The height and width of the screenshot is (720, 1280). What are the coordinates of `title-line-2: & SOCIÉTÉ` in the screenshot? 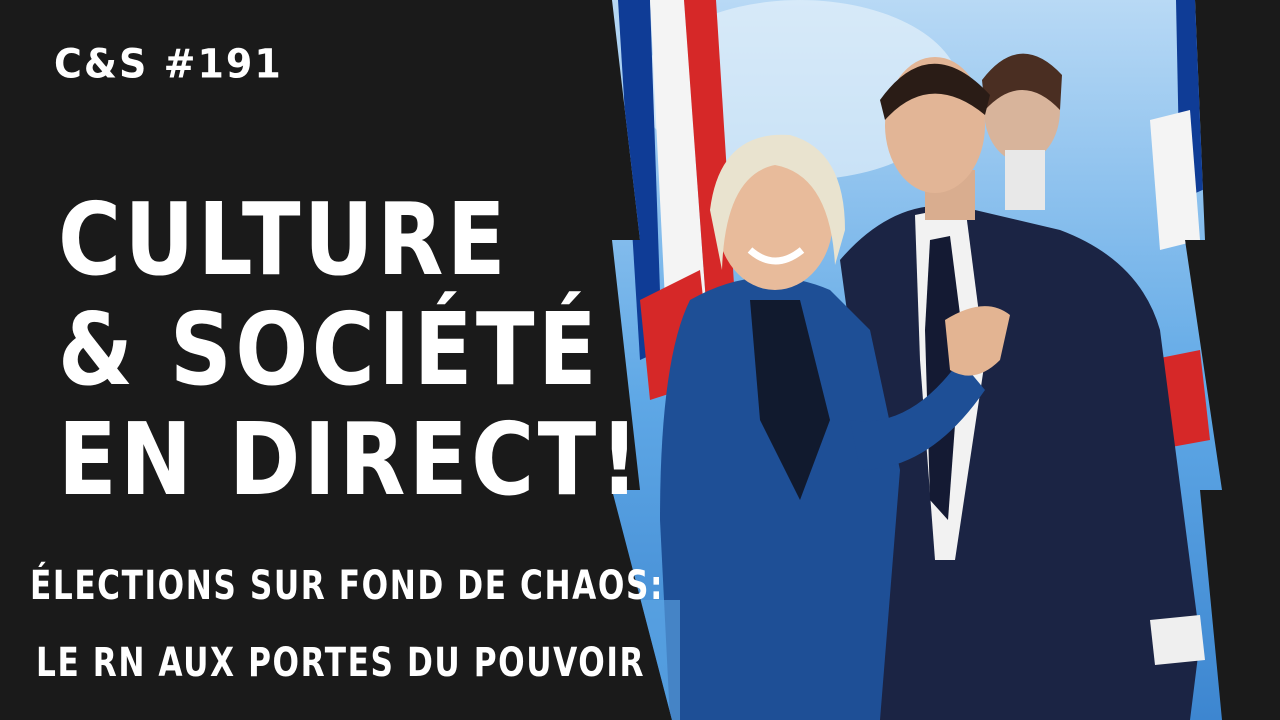 It's located at (329, 349).